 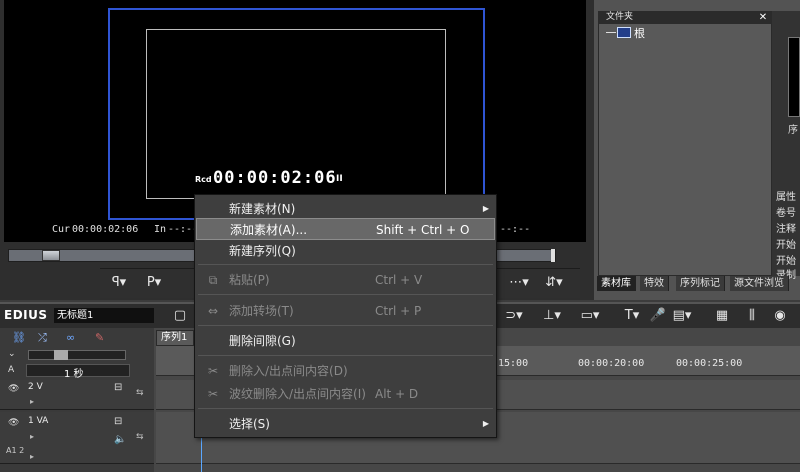 I want to click on audio-channel-label: A1 2, so click(x=15, y=450).